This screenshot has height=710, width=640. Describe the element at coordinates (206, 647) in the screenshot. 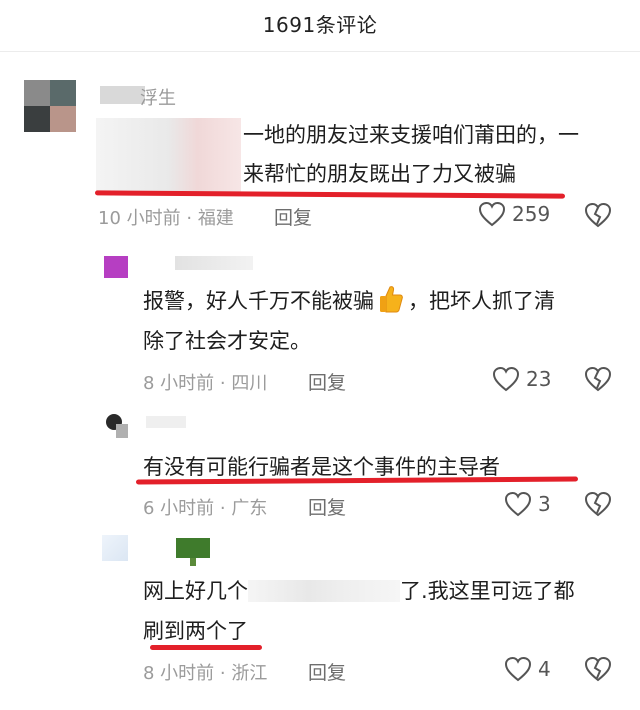

I see `red-underline-annotation` at that location.